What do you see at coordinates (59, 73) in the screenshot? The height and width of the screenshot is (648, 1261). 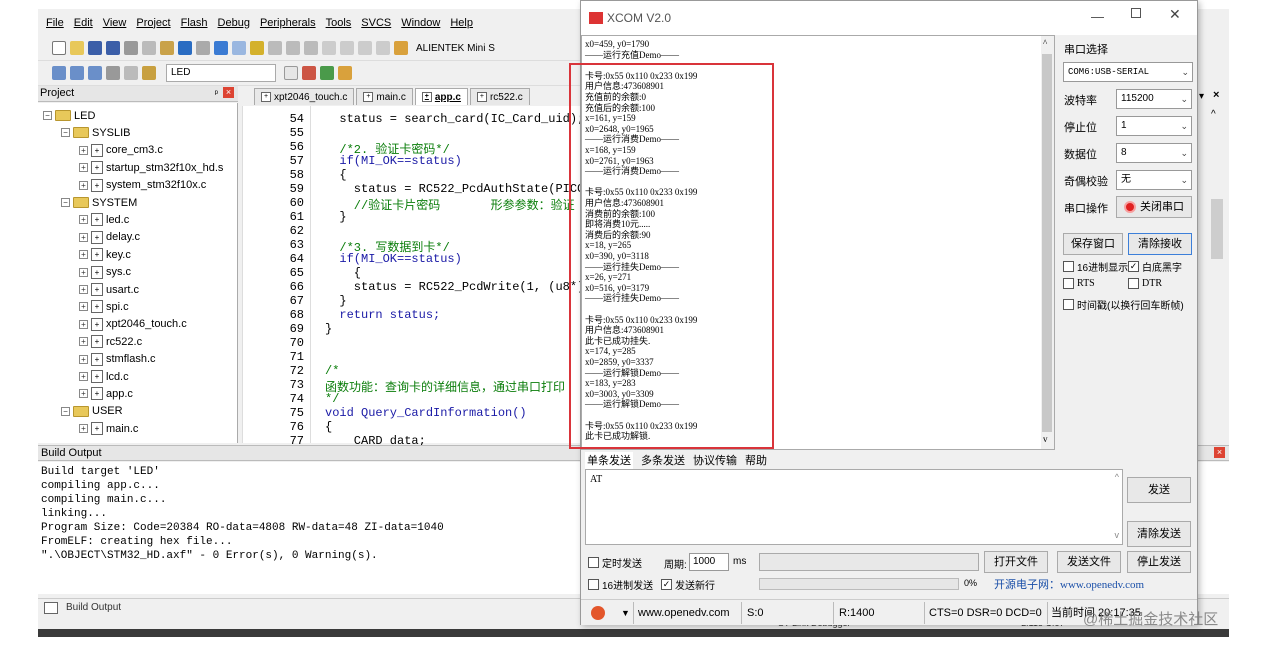 I see `translate-icon` at bounding box center [59, 73].